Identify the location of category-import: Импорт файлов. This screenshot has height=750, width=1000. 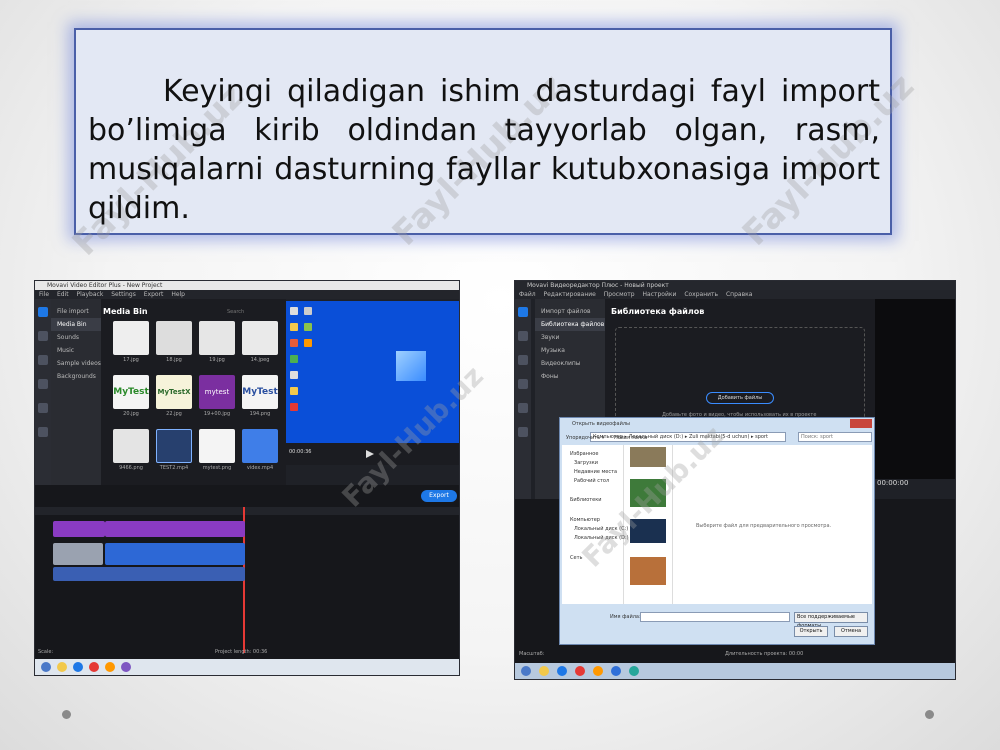
(570, 311).